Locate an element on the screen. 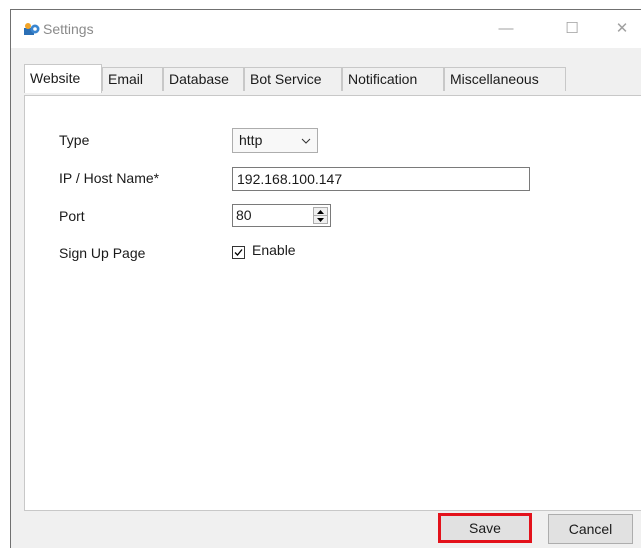  settings-app-icon is located at coordinates (32, 29).